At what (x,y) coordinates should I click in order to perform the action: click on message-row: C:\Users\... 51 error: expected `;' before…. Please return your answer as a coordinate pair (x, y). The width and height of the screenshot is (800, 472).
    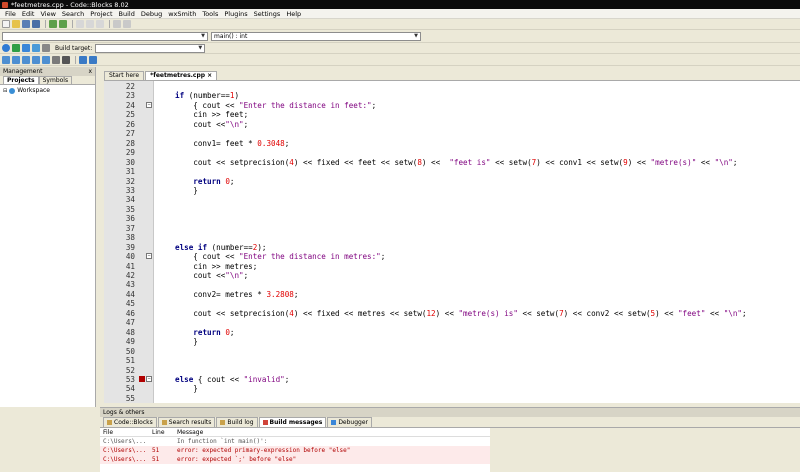
    Looking at the image, I should click on (295, 459).